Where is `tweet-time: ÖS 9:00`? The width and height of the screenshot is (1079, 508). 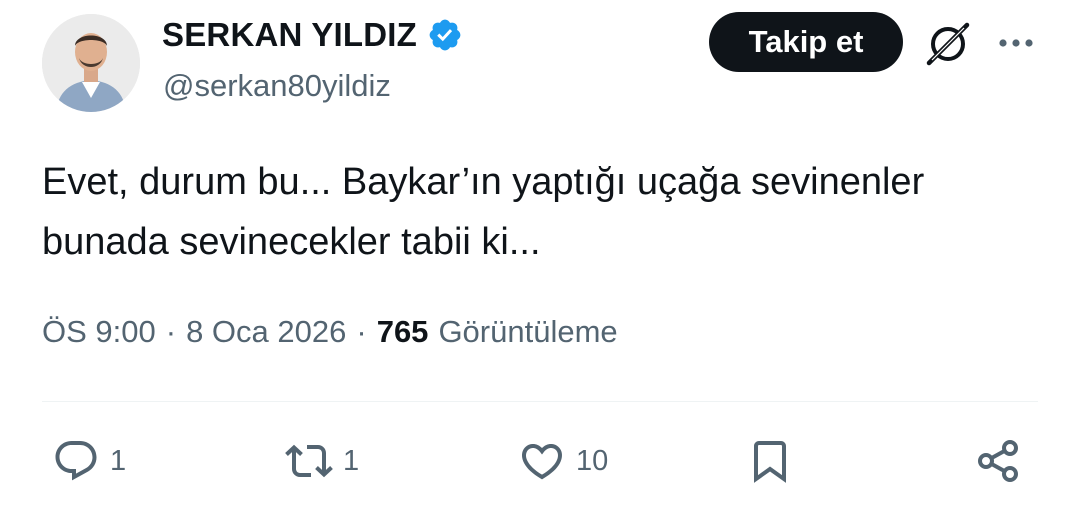 tweet-time: ÖS 9:00 is located at coordinates (99, 332).